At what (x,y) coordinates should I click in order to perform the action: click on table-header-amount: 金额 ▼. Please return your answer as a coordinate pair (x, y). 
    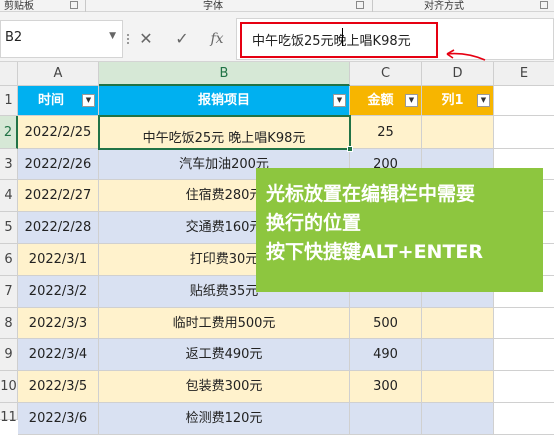
    Looking at the image, I should click on (386, 101).